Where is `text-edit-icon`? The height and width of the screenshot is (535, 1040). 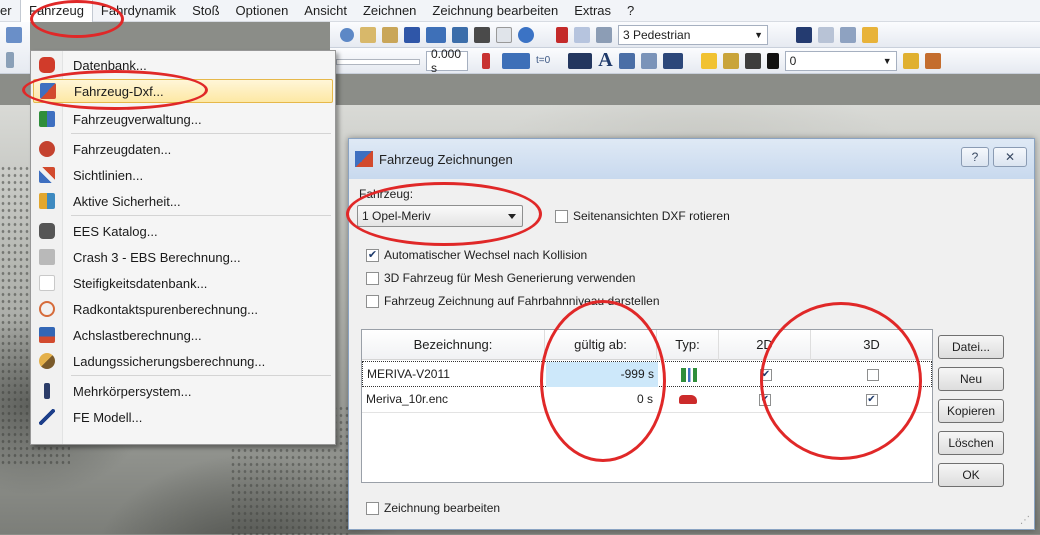
text-edit-icon is located at coordinates (932, 60).